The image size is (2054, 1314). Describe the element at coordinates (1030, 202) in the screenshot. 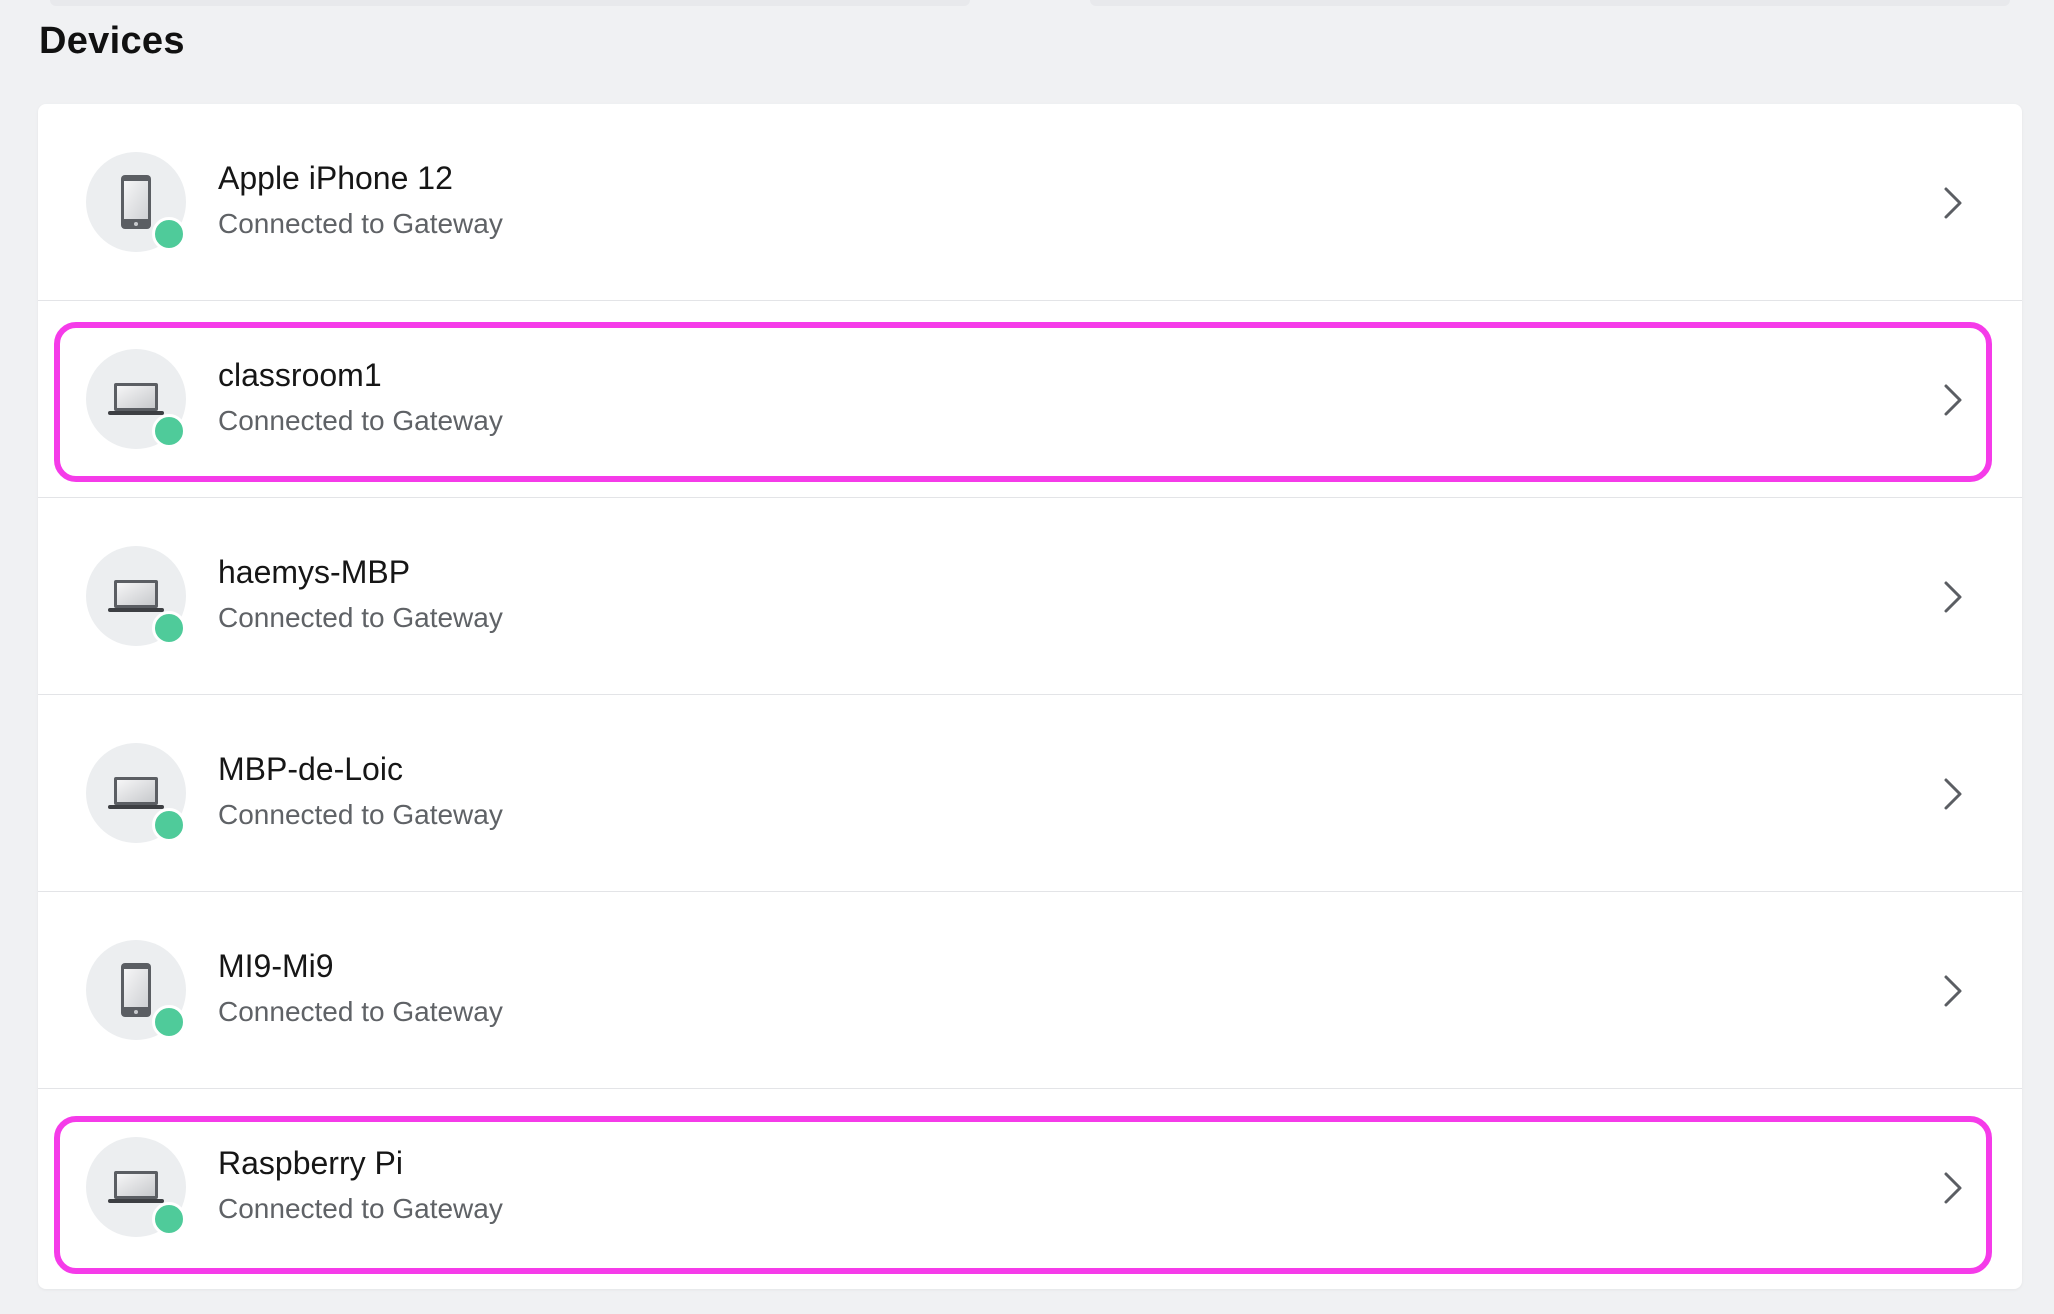

I see `device-row: Apple iPhone 12 Connected to Gateway` at that location.